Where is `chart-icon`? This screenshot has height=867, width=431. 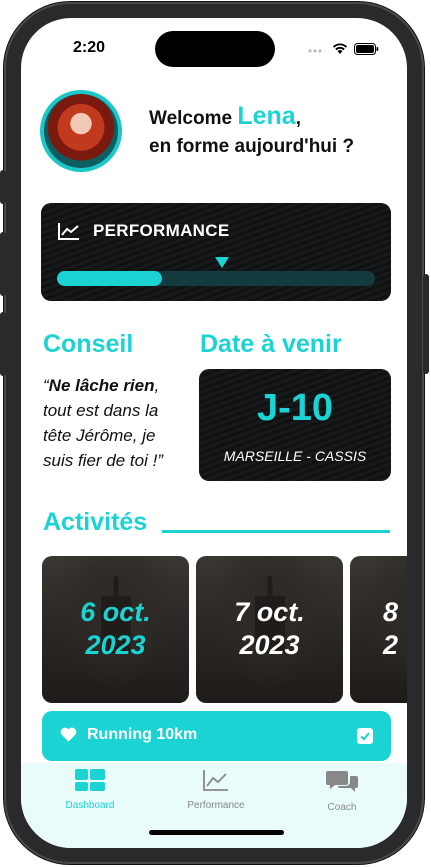 chart-icon is located at coordinates (216, 782).